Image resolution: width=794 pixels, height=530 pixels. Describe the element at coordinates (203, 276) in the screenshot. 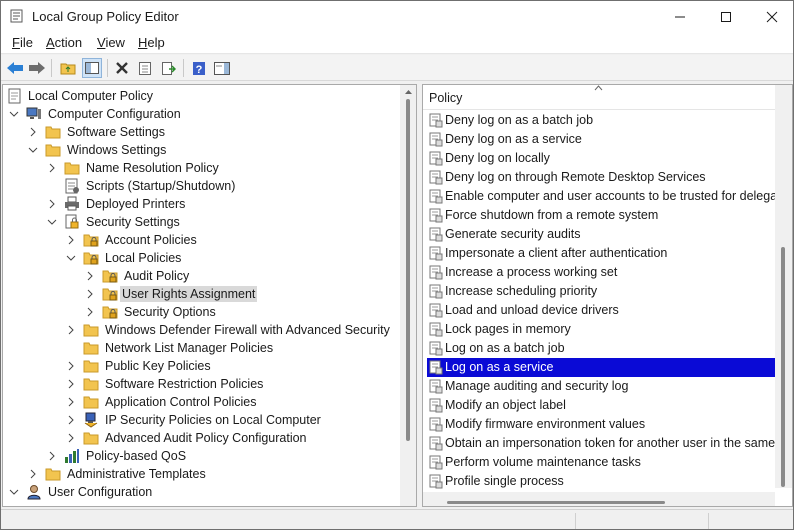

I see `tree-item-audit-policy: Audit Policy` at that location.